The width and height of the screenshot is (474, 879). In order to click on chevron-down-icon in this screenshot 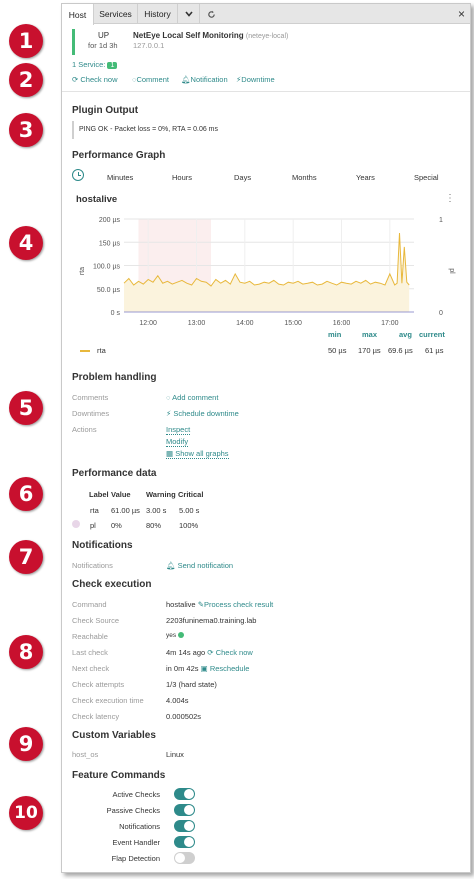, I will do `click(189, 14)`.